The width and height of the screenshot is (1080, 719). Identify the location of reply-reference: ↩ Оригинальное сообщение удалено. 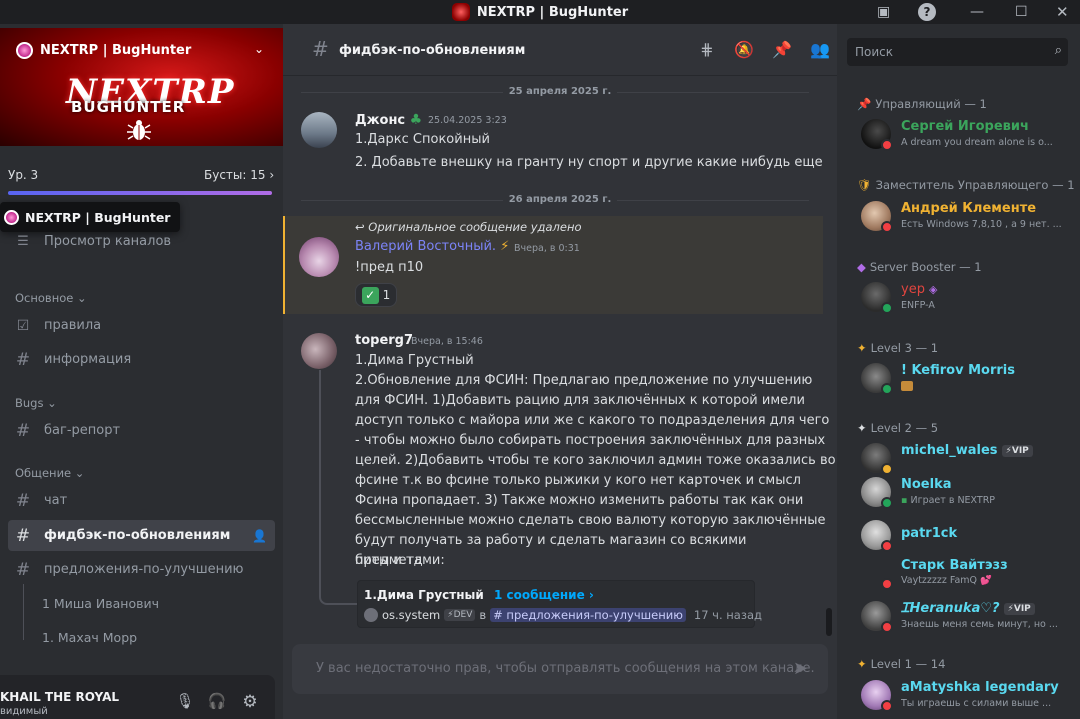
(468, 227).